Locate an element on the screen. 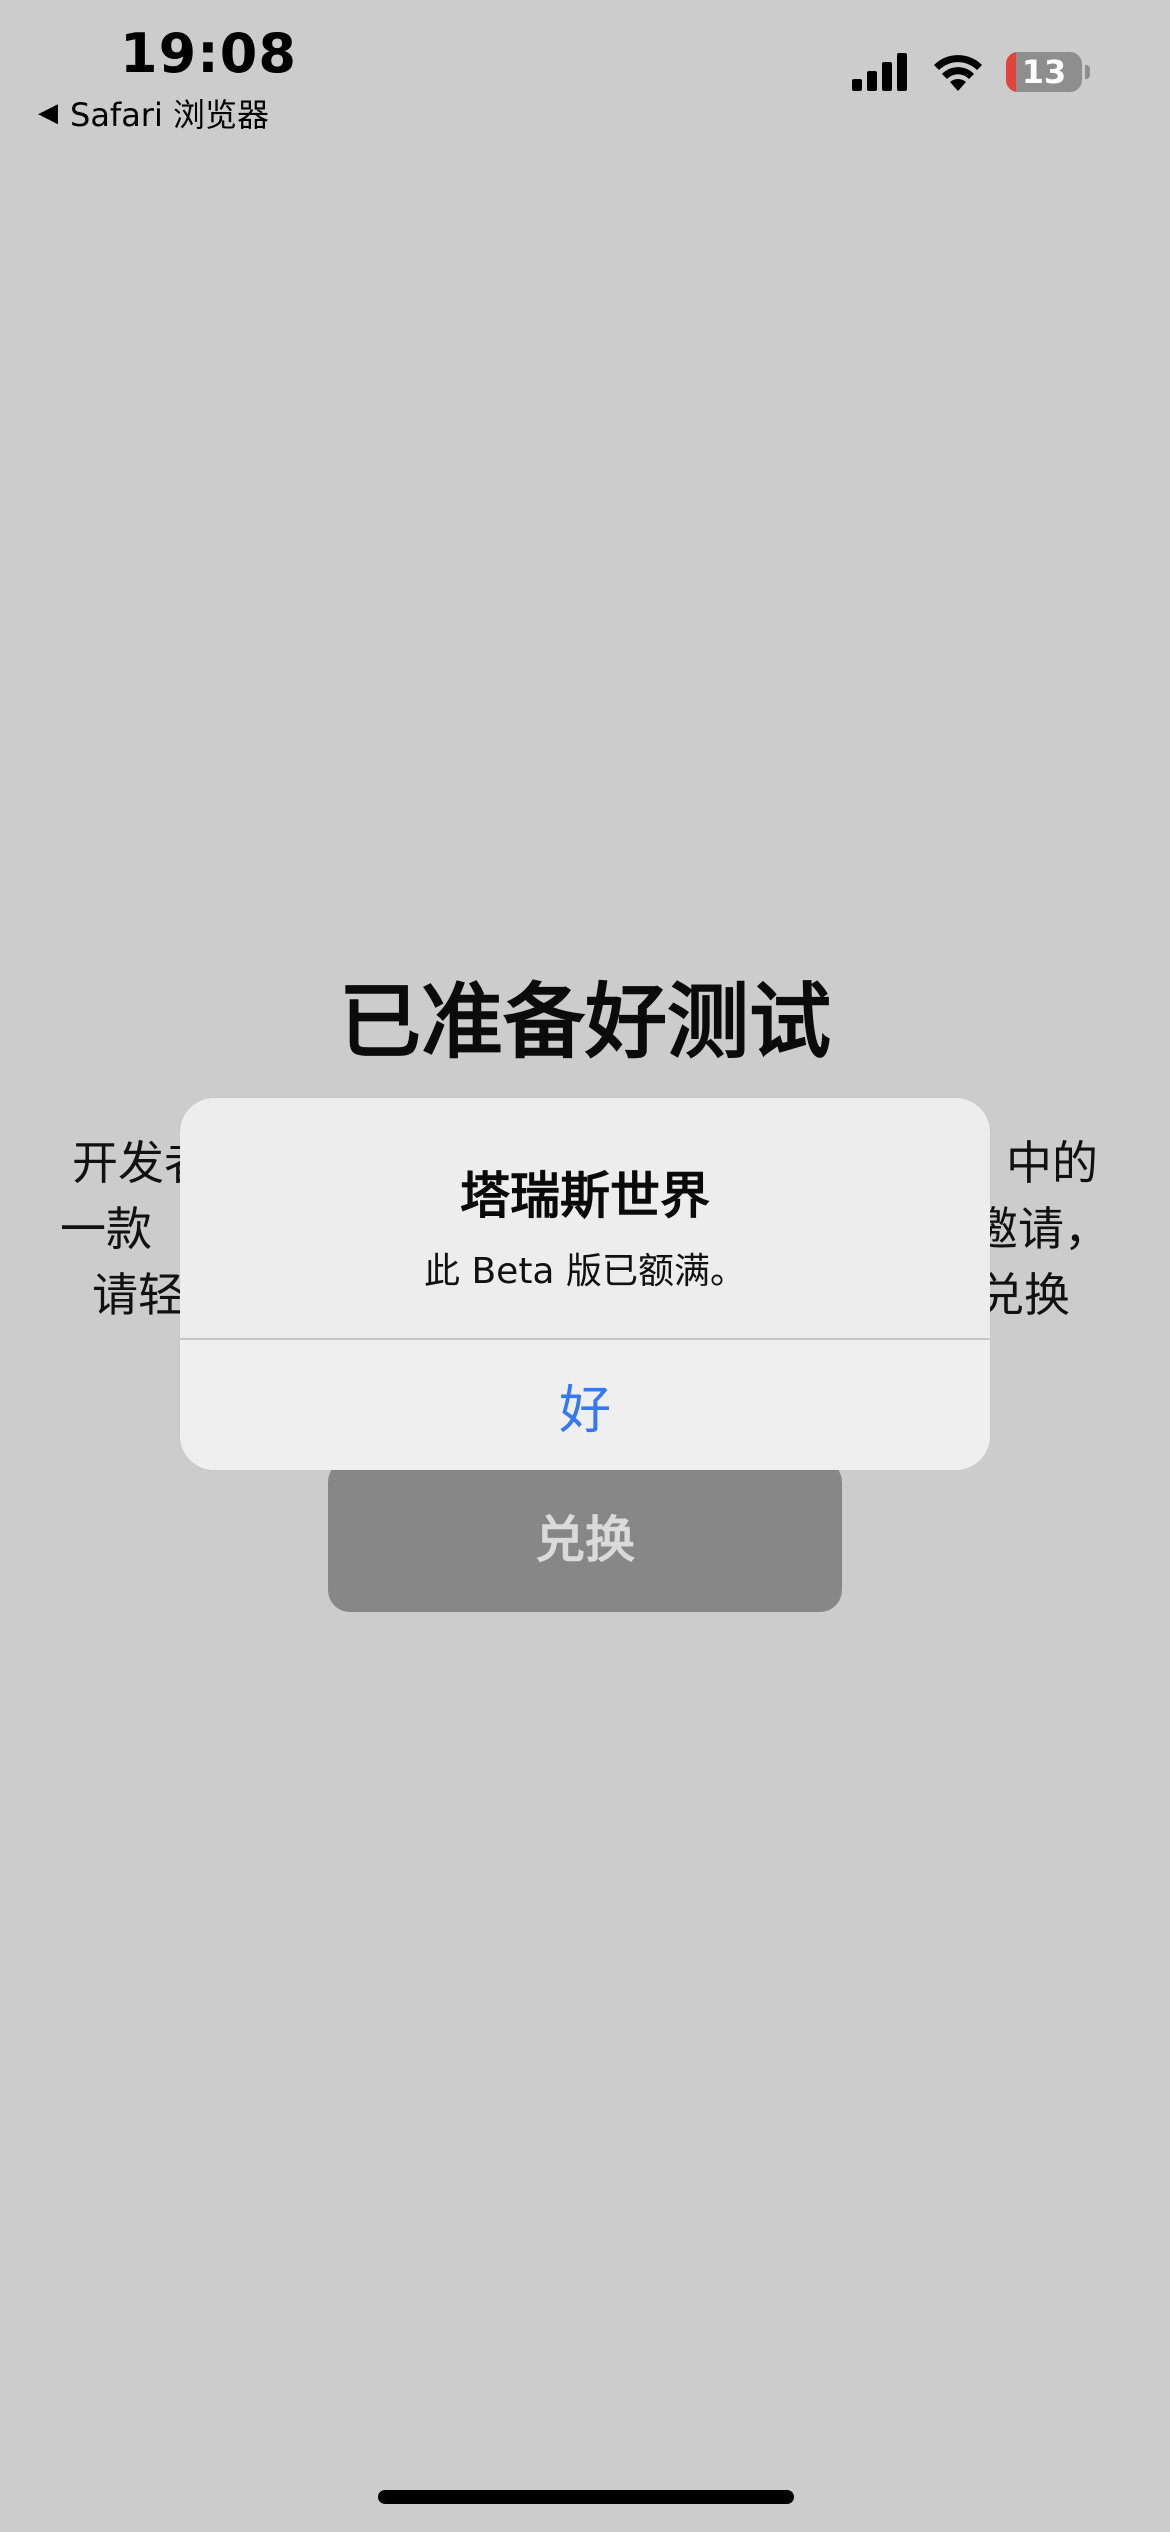 This screenshot has width=1170, height=2532. back-app-label: Safari 浏览器 is located at coordinates (170, 115).